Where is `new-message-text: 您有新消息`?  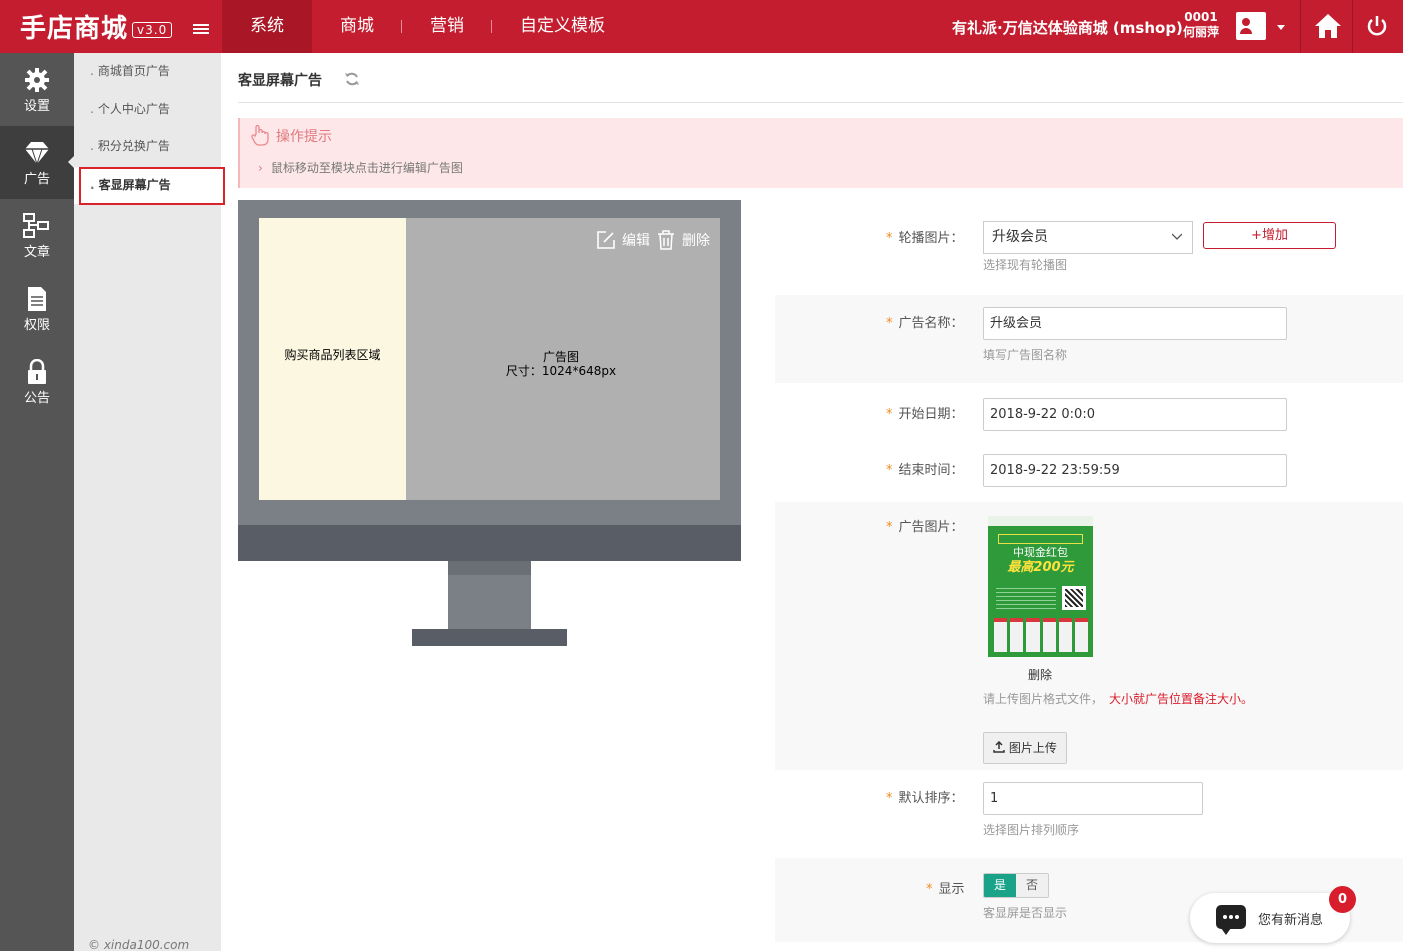 new-message-text: 您有新消息 is located at coordinates (1291, 920).